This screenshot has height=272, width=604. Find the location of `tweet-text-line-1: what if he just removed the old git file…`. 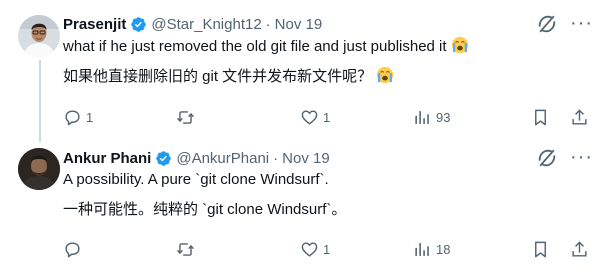

tweet-text-line-1: what if he just removed the old git file… is located at coordinates (266, 46).